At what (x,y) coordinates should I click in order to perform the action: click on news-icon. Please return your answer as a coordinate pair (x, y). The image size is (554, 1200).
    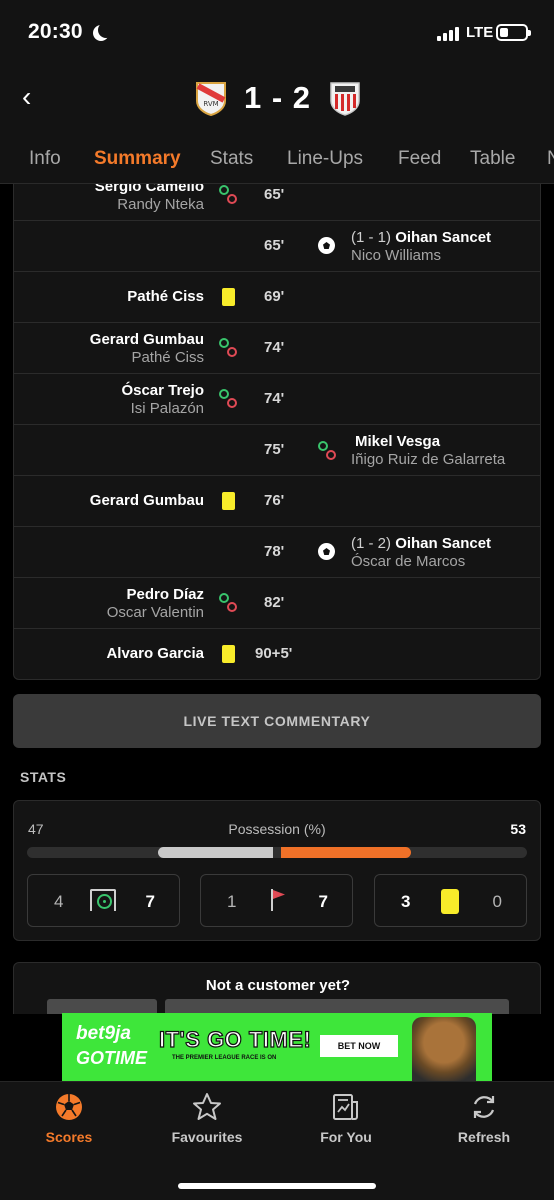
    Looking at the image, I should click on (345, 1107).